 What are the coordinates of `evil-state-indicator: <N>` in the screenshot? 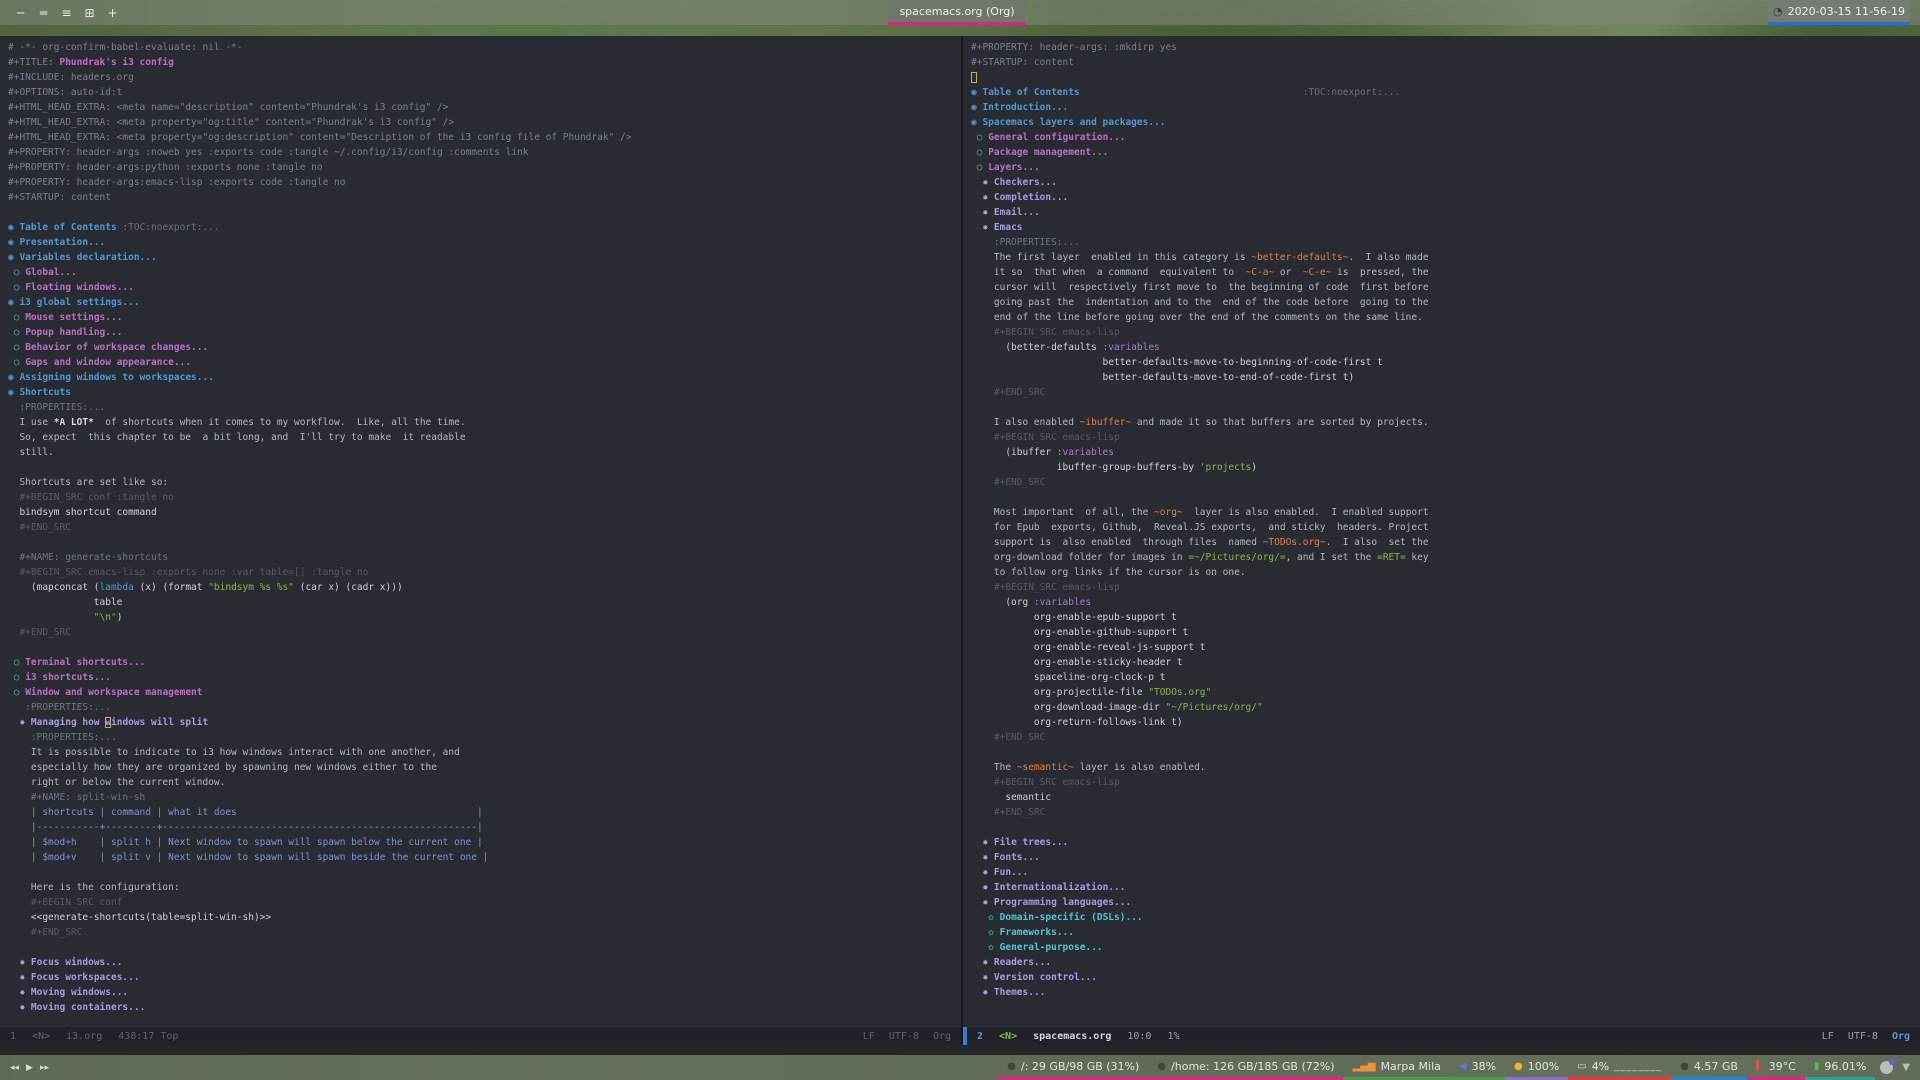 It's located at (1008, 1036).